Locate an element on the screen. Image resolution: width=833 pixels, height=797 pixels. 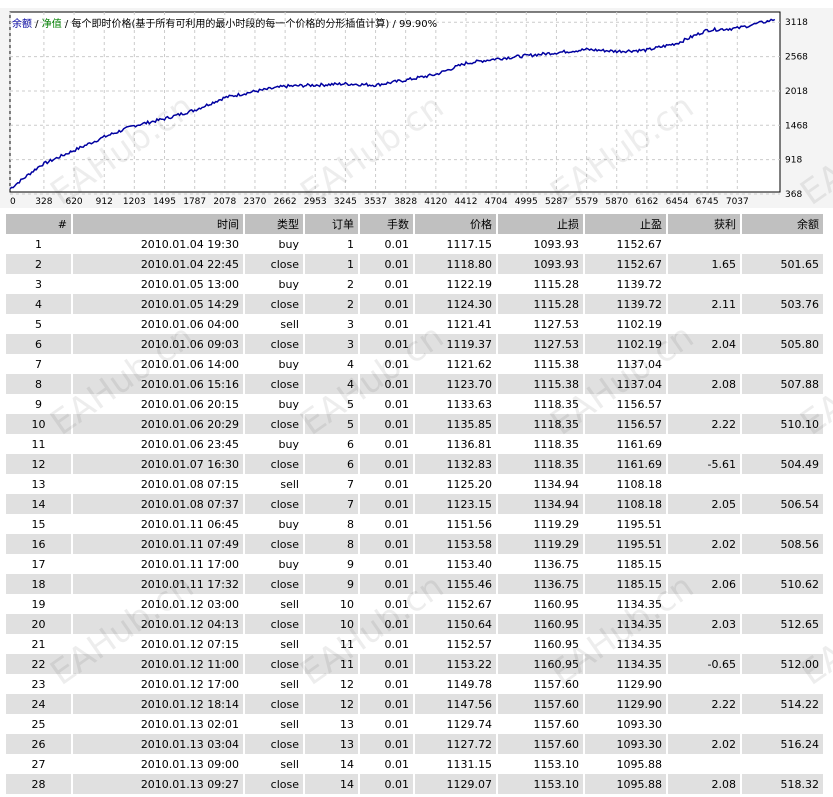
cell-止盈: 1185.15 is located at coordinates (626, 584).